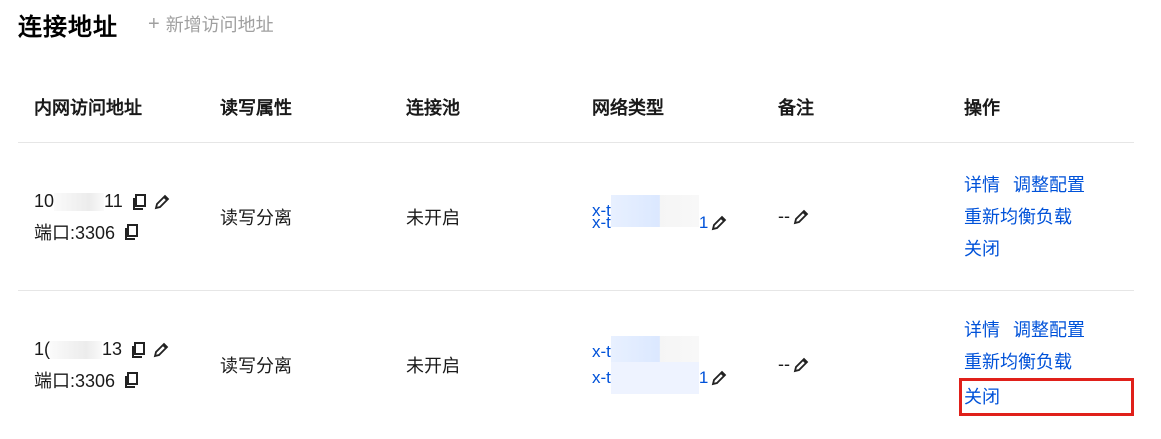 Image resolution: width=1161 pixels, height=439 pixels. Describe the element at coordinates (68, 27) in the screenshot. I see `page-title: 连接地址` at that location.